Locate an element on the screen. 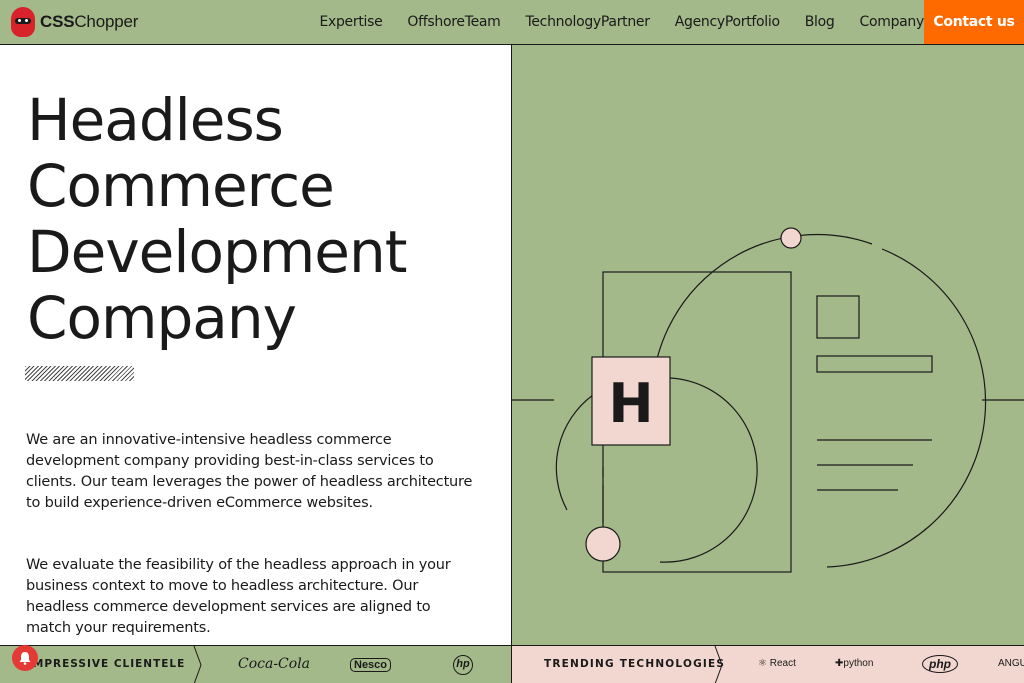 The image size is (1024, 683). arc-inner-left is located at coordinates (574, 452).